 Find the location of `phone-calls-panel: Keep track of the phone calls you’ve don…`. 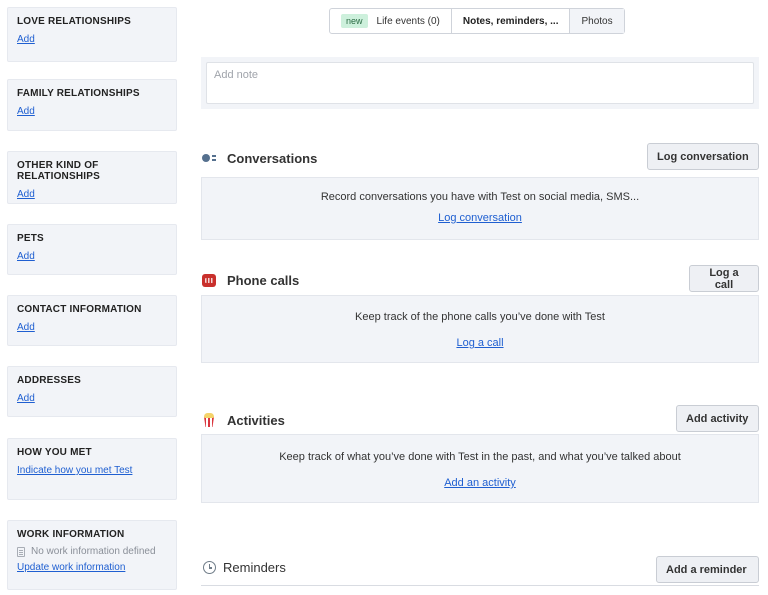

phone-calls-panel: Keep track of the phone calls you’ve don… is located at coordinates (480, 329).